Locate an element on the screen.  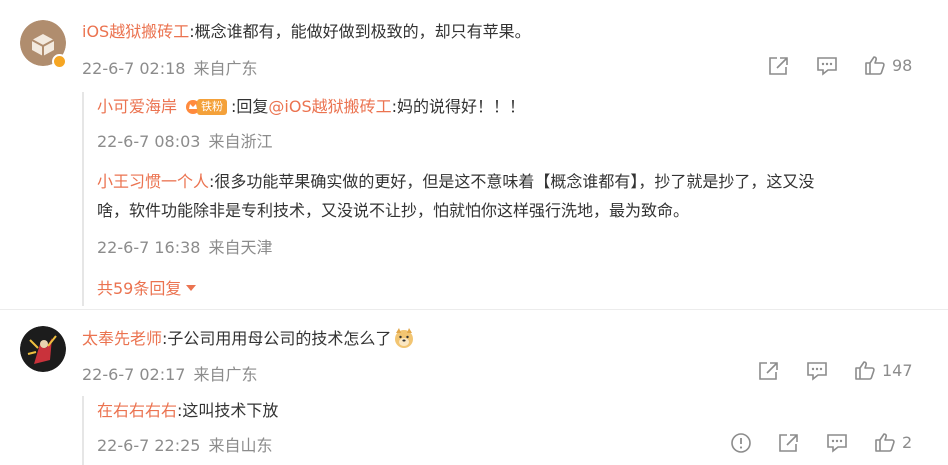
comment-author-link: 太奉先老师 is located at coordinates (122, 338).